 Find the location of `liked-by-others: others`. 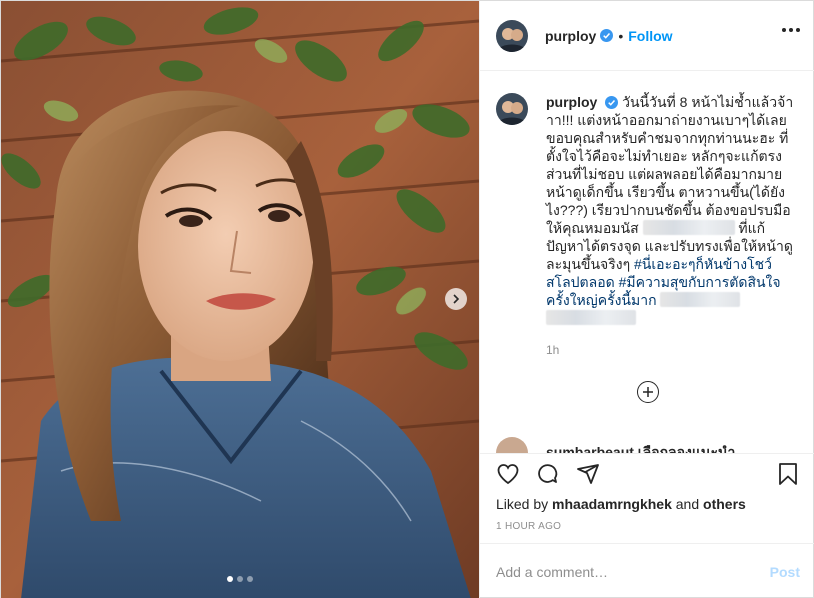

liked-by-others: others is located at coordinates (724, 504).